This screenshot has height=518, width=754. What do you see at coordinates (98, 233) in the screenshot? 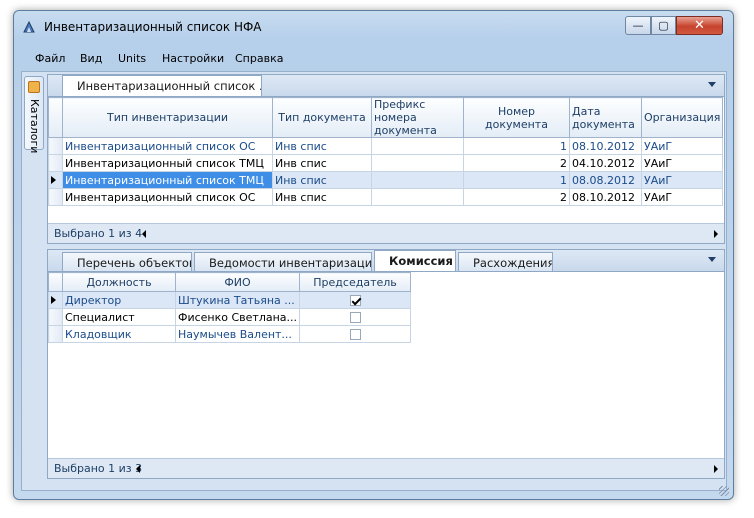
I see `documents-selection-count: Выбрано 1 из 4` at bounding box center [98, 233].